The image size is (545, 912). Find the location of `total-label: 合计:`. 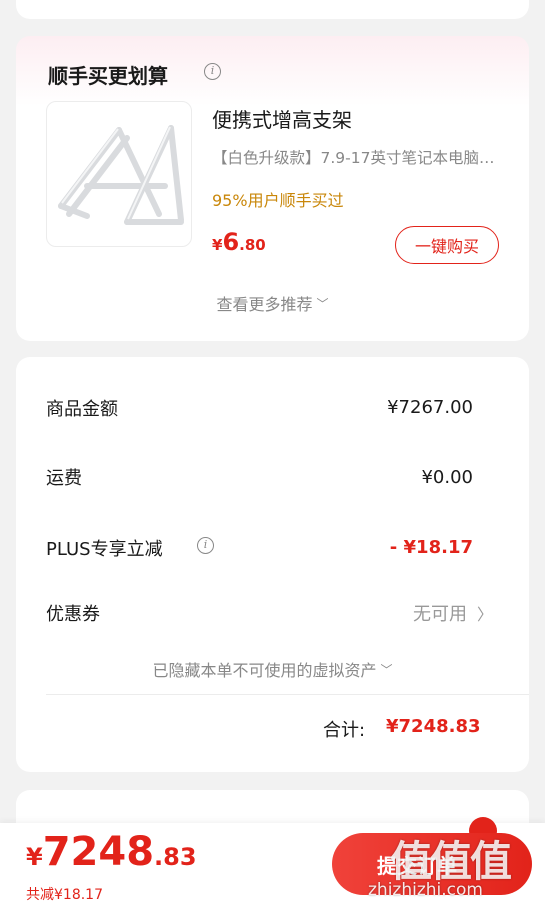

total-label: 合计: is located at coordinates (344, 730).